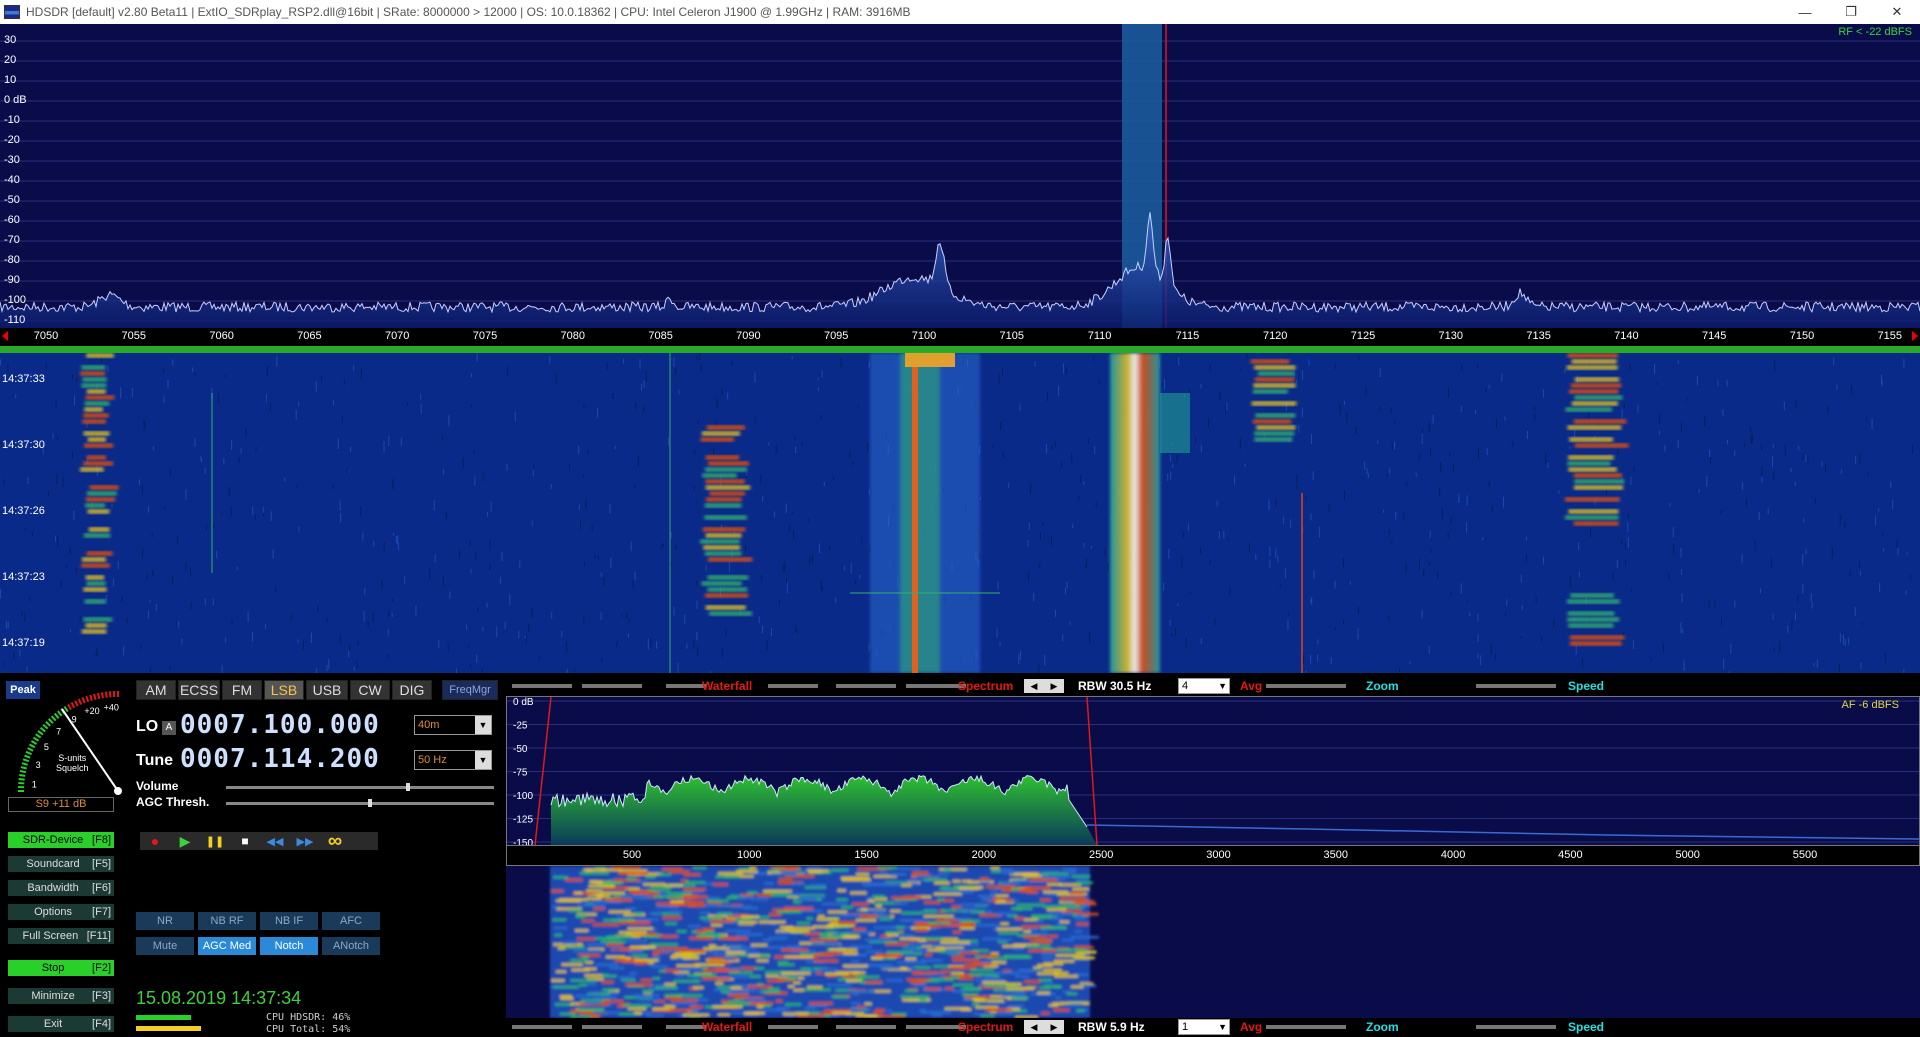 This screenshot has width=1920, height=1037. I want to click on mode-button-cw: CW, so click(370, 690).